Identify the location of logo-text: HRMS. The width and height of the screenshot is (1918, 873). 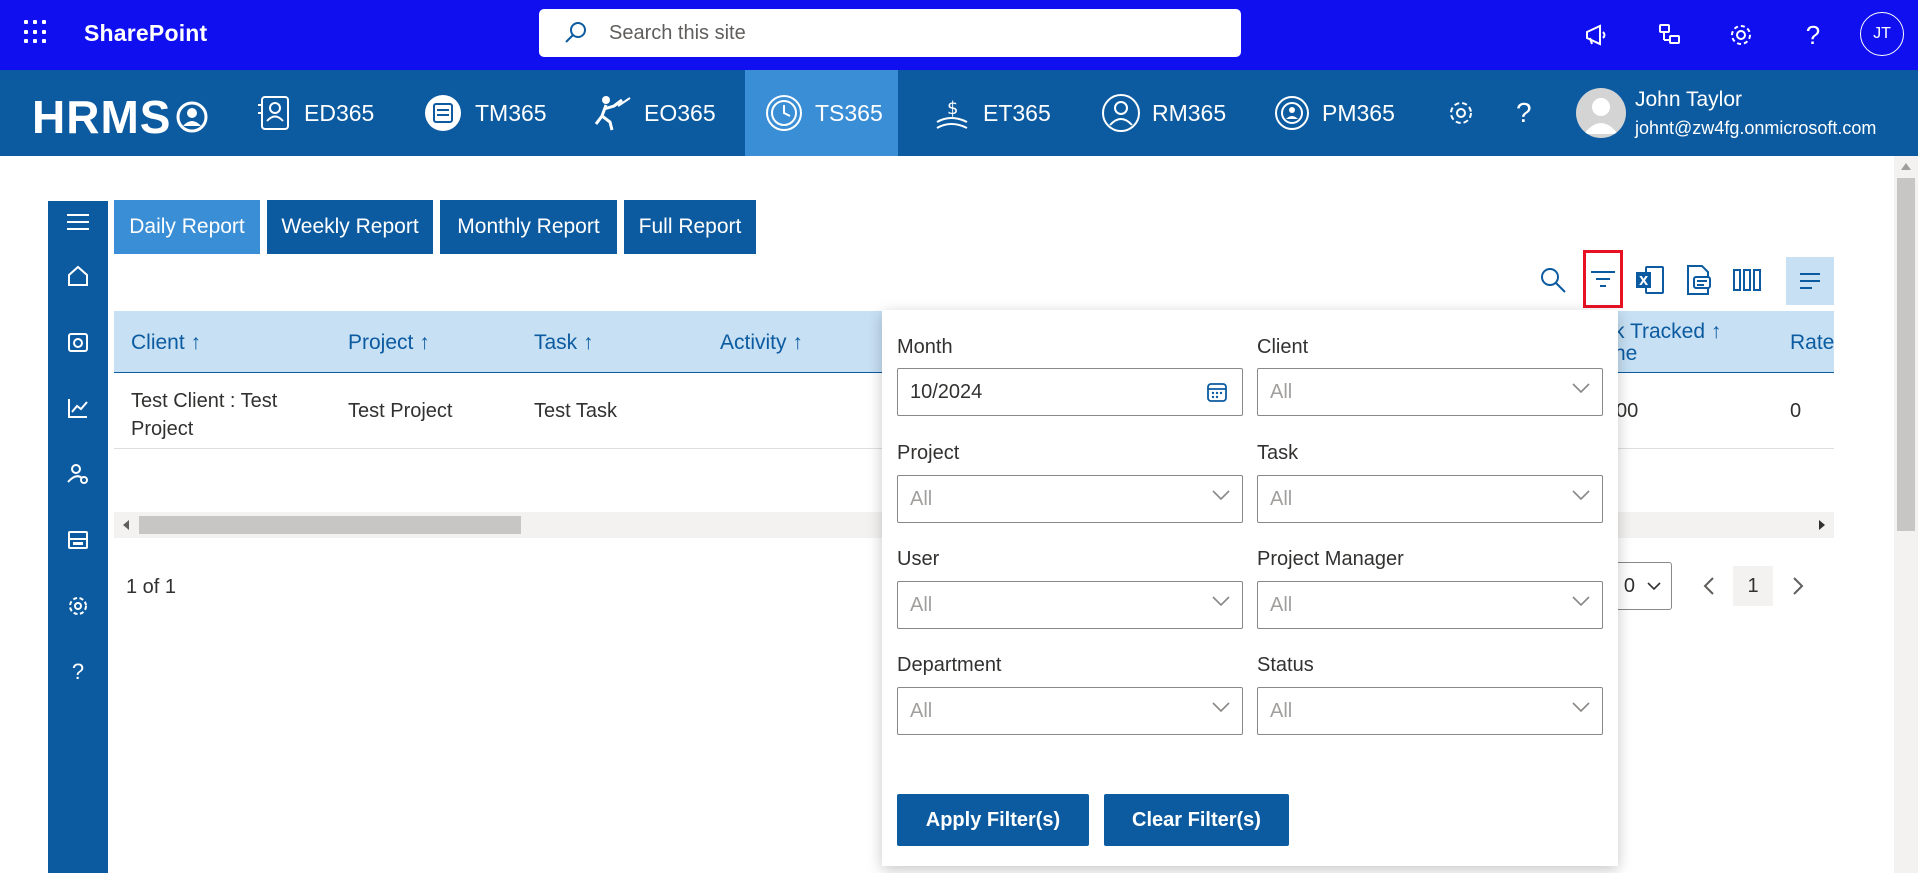
(102, 117).